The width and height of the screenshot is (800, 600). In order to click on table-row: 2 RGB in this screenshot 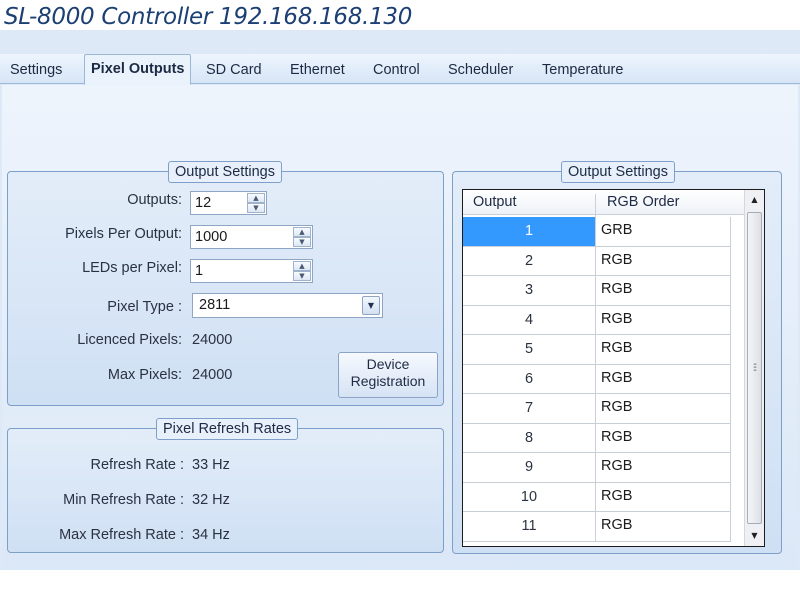, I will do `click(597, 261)`.